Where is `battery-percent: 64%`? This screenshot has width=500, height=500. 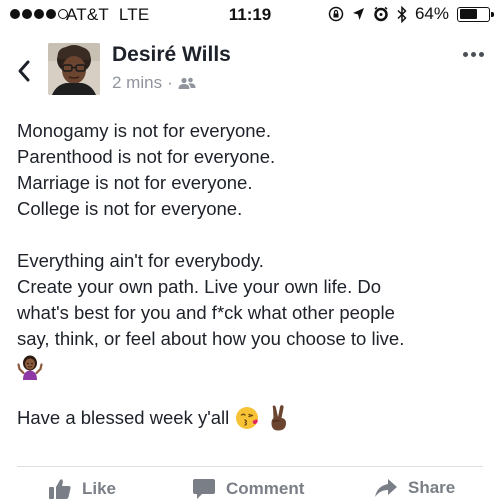 battery-percent: 64% is located at coordinates (431, 13).